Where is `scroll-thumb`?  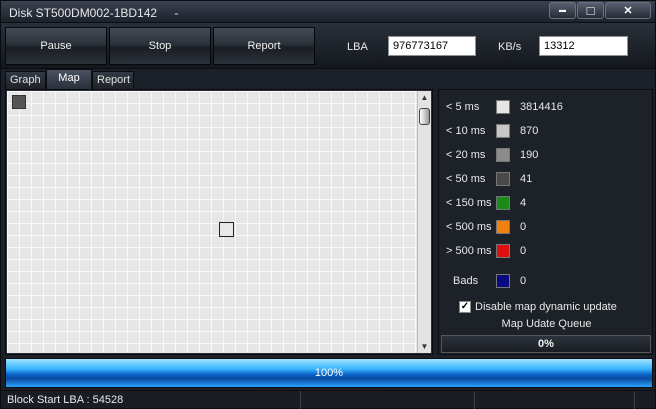
scroll-thumb is located at coordinates (424, 116).